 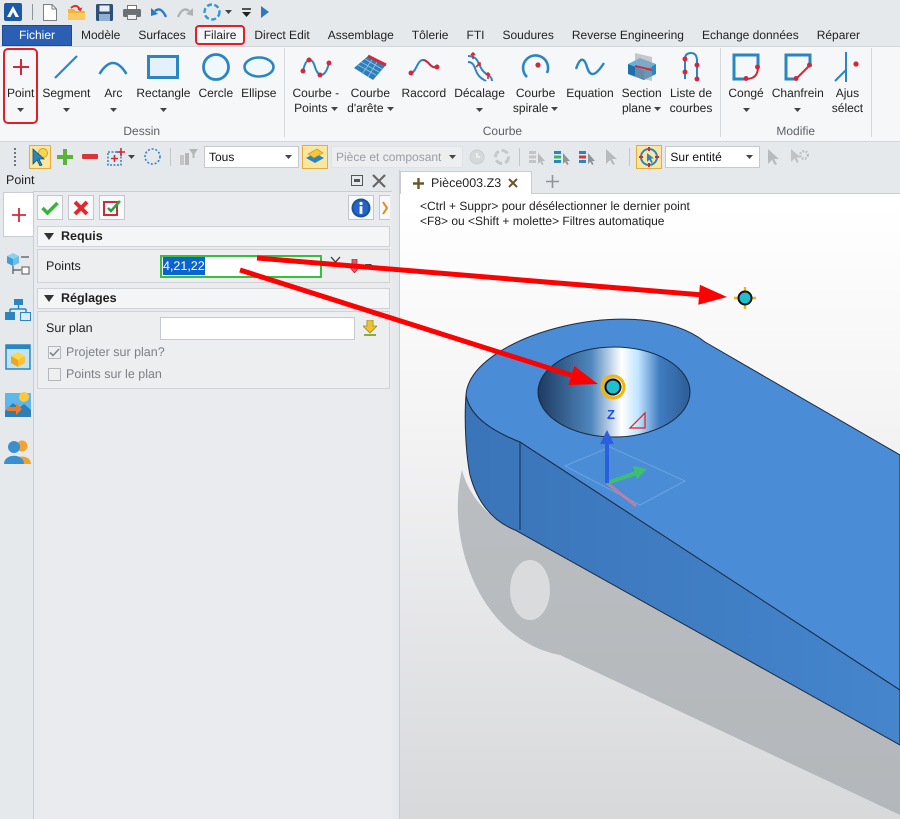 I want to click on group-label: Courbe, so click(x=503, y=131).